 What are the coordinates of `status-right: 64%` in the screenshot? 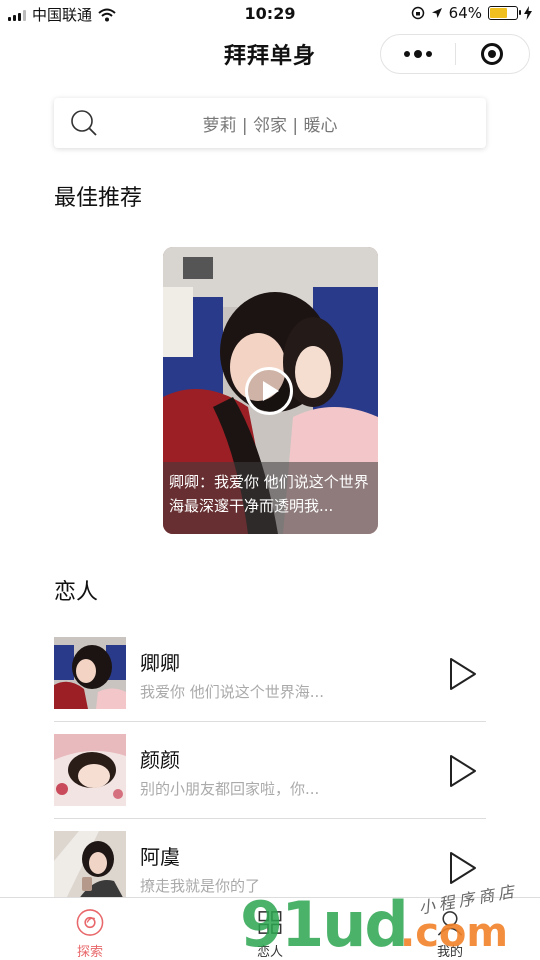 It's located at (471, 13).